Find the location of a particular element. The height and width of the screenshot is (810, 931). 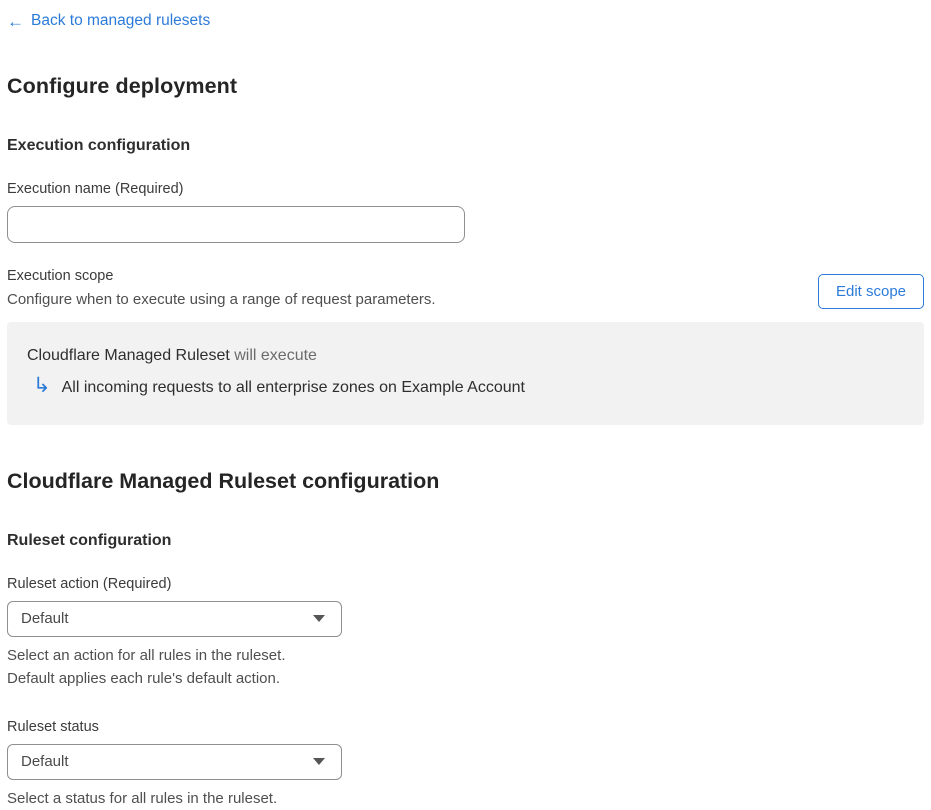

scope-summary-line1: Cloudflare Managed Ruleset will execute is located at coordinates (465, 356).